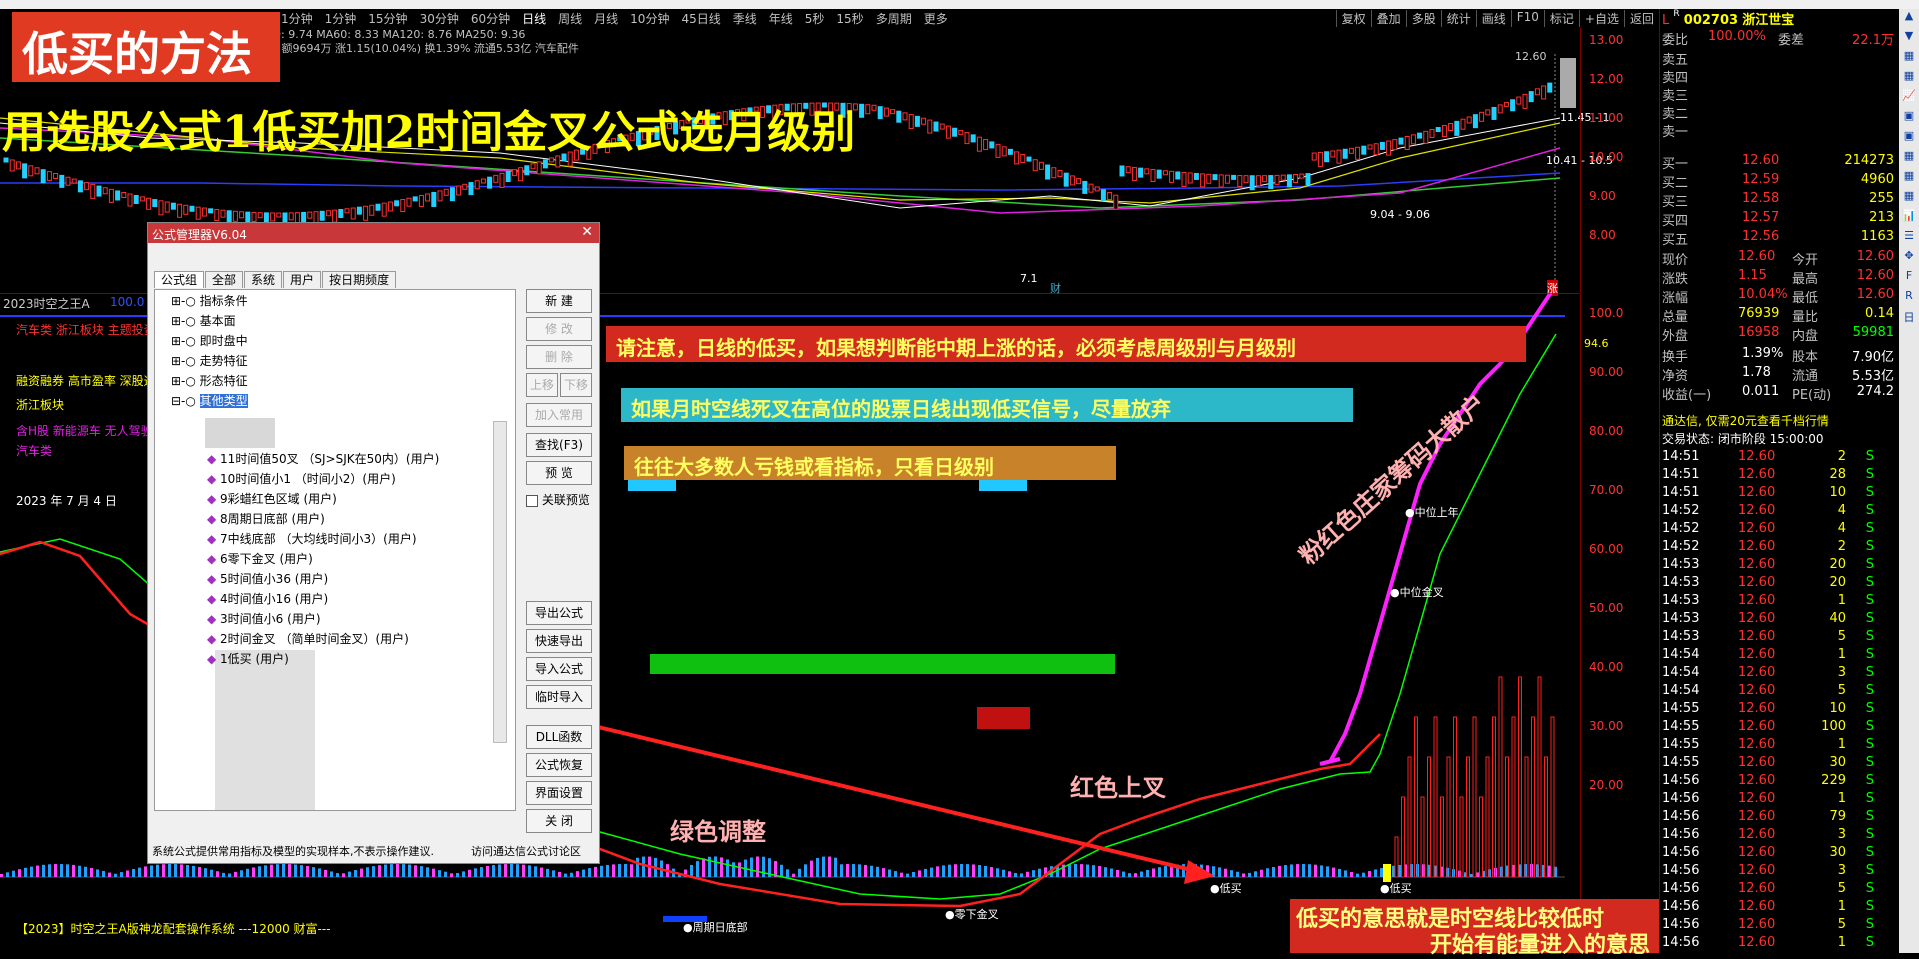  What do you see at coordinates (1675, 260) in the screenshot?
I see `stat-label: 现价` at bounding box center [1675, 260].